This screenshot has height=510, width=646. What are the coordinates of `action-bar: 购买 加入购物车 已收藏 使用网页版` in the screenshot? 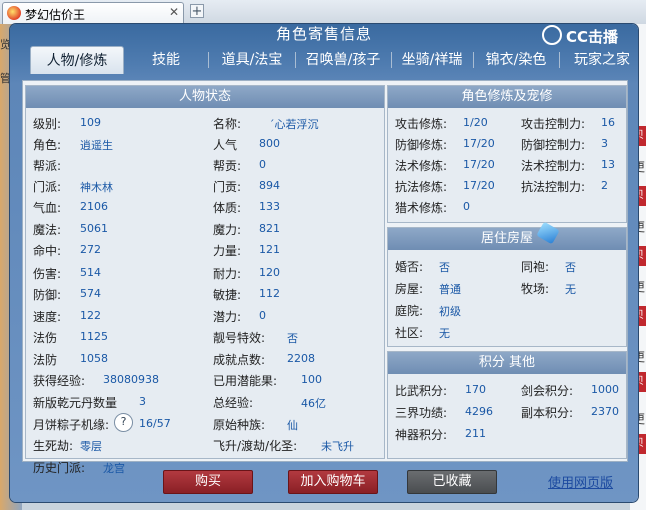 It's located at (324, 480).